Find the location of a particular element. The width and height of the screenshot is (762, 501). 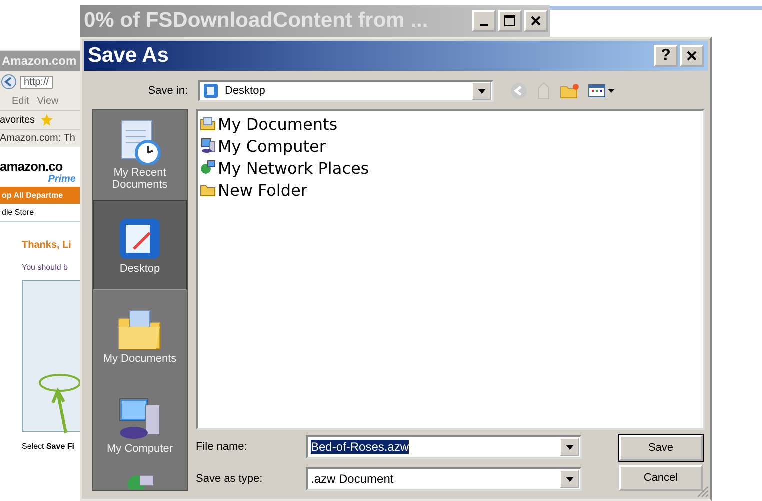

logo-subtext: Prime is located at coordinates (62, 179).